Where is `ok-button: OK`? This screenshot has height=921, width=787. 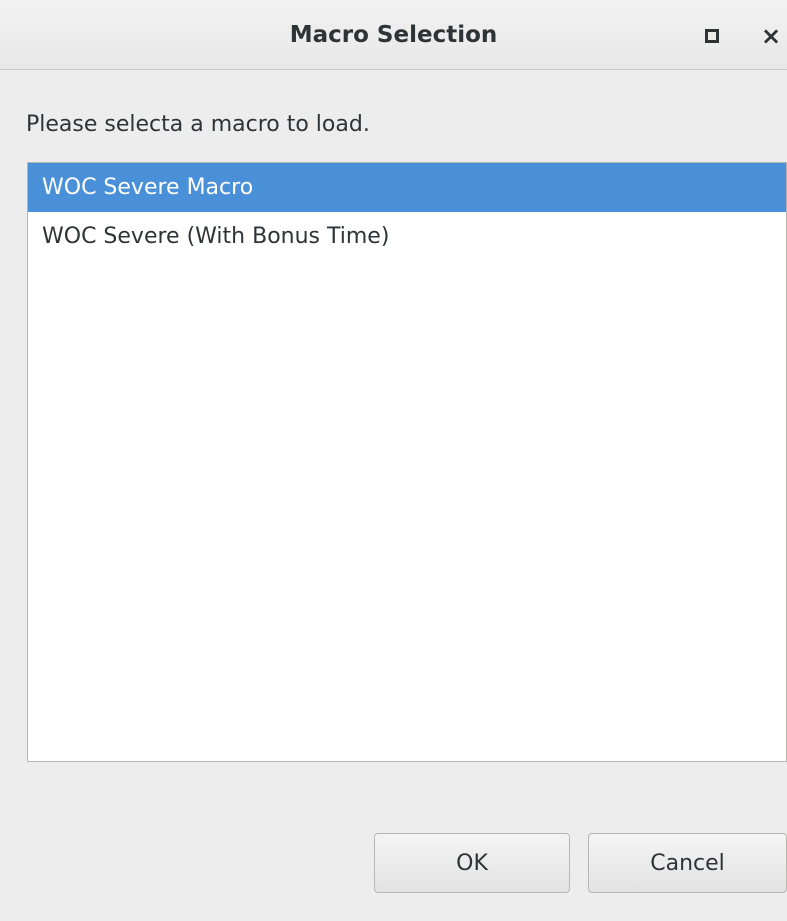
ok-button: OK is located at coordinates (472, 863).